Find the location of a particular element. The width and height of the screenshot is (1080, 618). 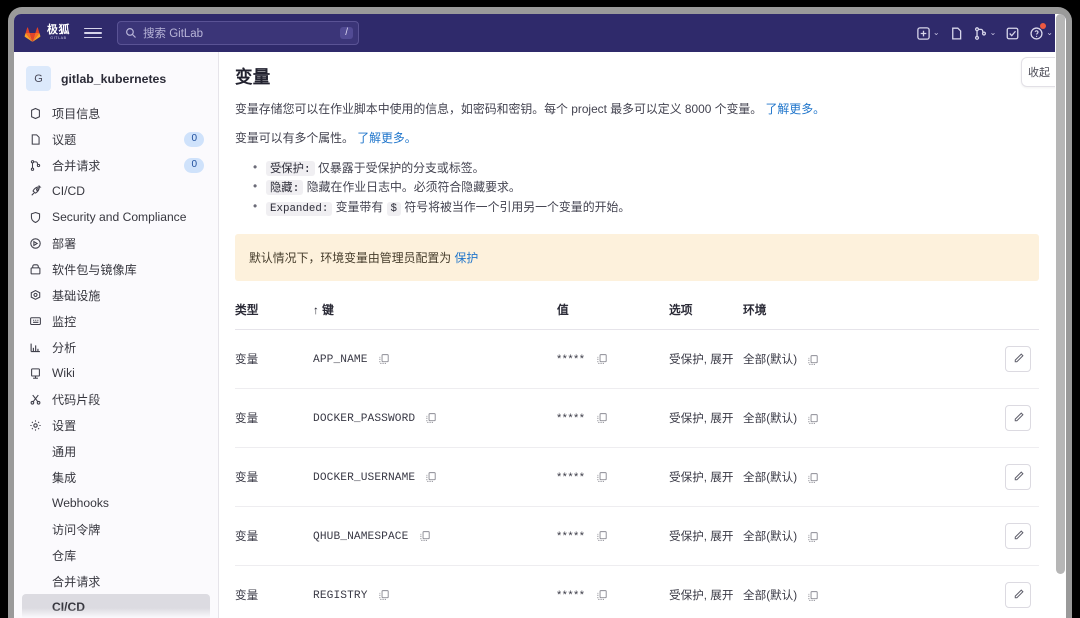

variable-key: REGISTRY is located at coordinates (340, 595).